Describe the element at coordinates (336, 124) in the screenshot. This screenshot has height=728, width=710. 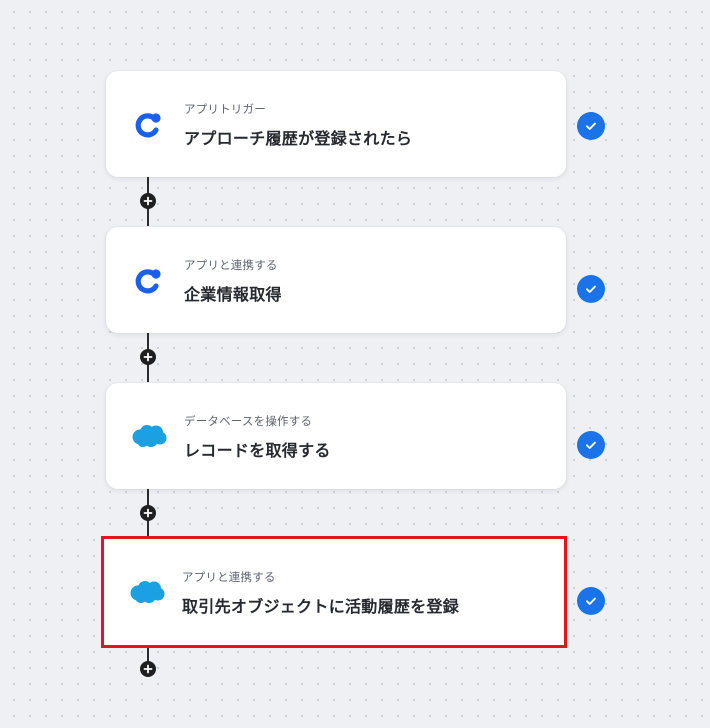
I see `step-card-trigger: アプリトリガー アプローチ履歴が登録されたら` at that location.